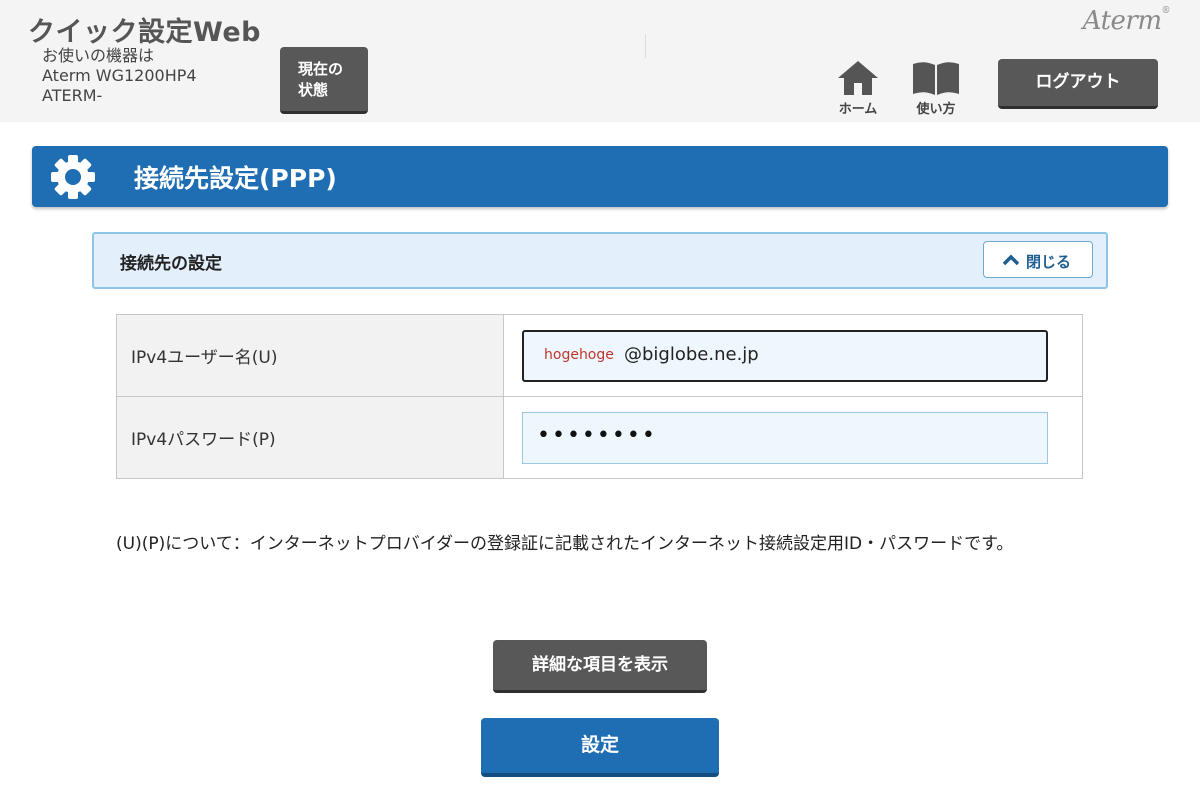 Image resolution: width=1200 pixels, height=800 pixels. What do you see at coordinates (1049, 262) in the screenshot?
I see `close-label: 閉じる` at bounding box center [1049, 262].